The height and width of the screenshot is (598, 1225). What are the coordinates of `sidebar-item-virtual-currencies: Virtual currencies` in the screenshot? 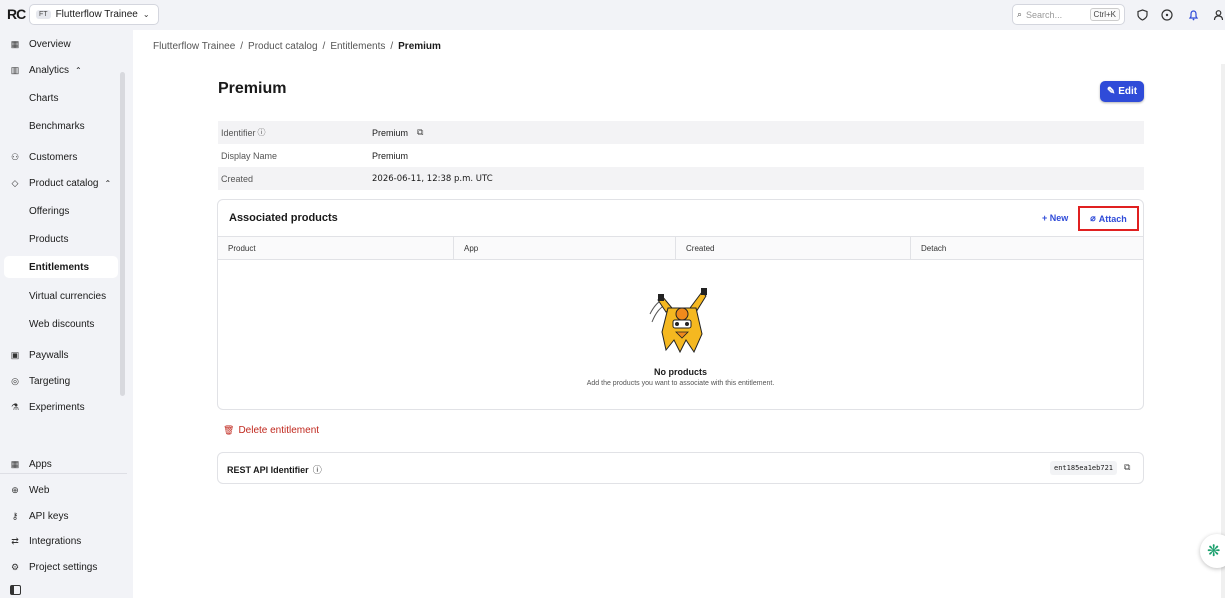 It's located at (61, 296).